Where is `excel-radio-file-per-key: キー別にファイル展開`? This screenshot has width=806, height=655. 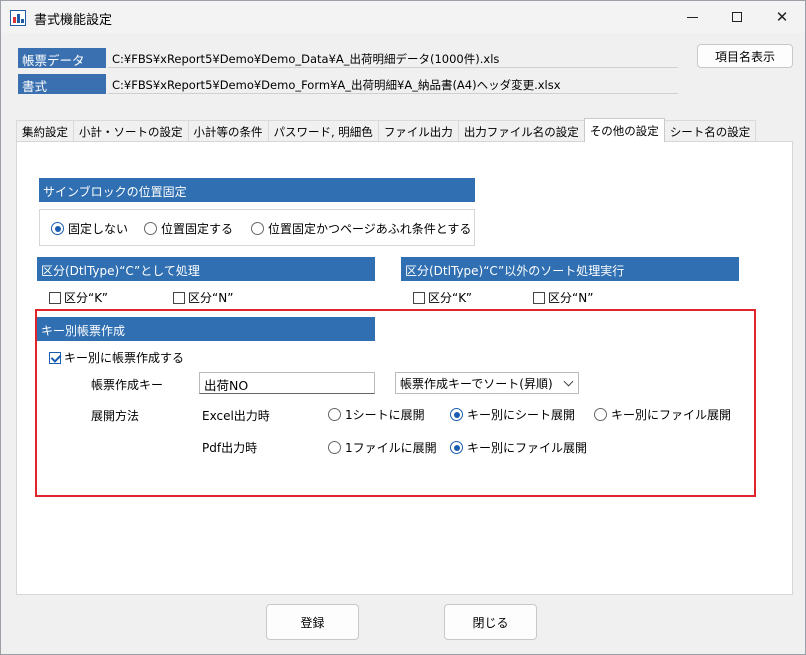
excel-radio-file-per-key: キー別にファイル展開 is located at coordinates (662, 414).